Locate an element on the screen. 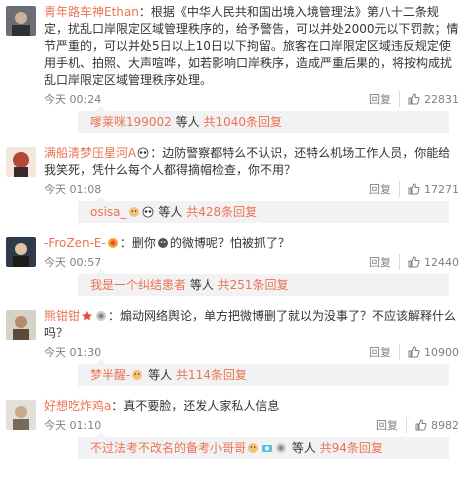 This screenshot has height=485, width=469. sub-reply-user: 梦半醒- is located at coordinates (110, 375).